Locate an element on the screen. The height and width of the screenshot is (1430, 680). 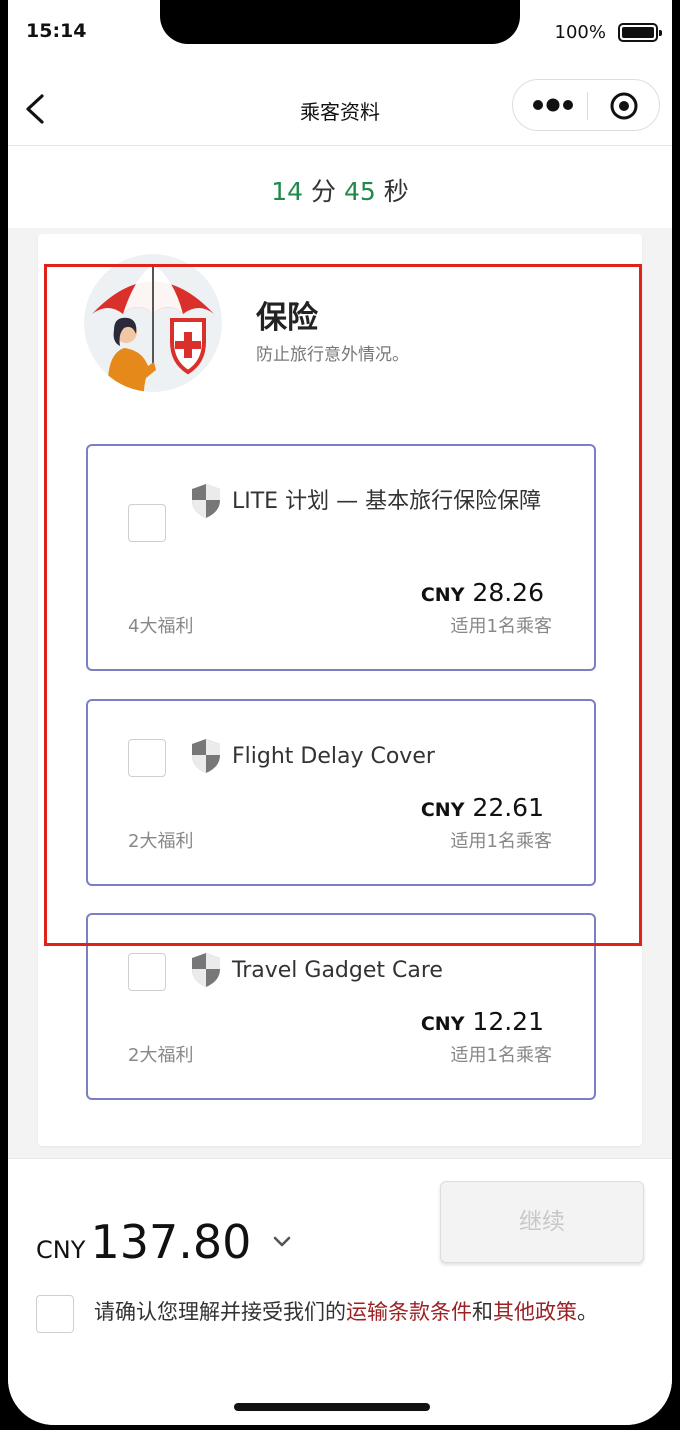
total-amount: 137.80 is located at coordinates (171, 1242).